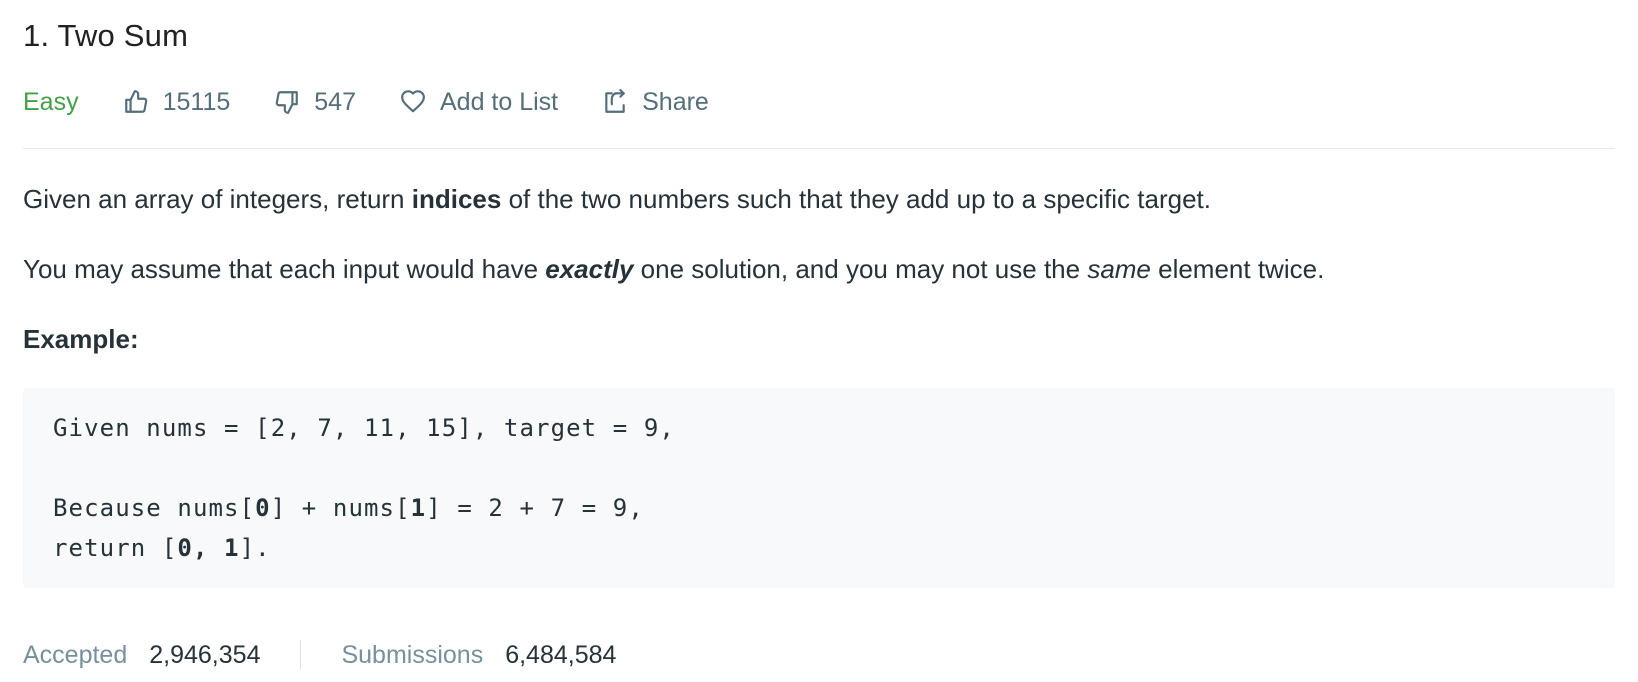  I want to click on dislike-count: 547, so click(335, 101).